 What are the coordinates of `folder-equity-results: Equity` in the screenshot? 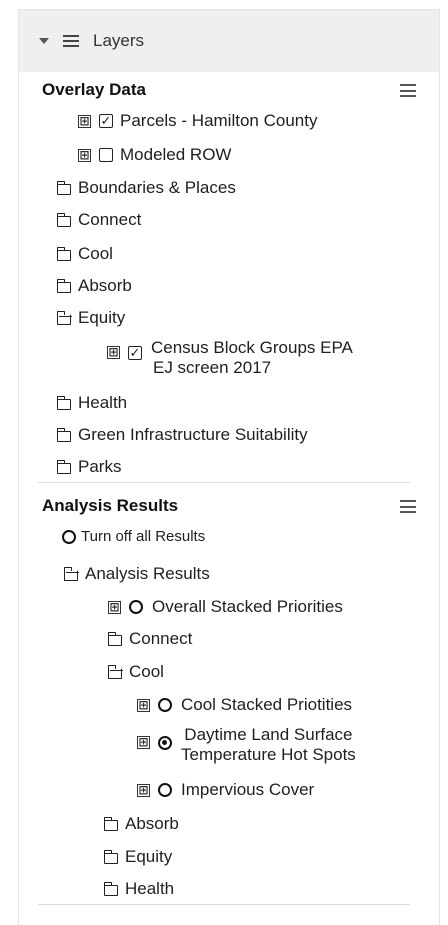 It's located at (138, 857).